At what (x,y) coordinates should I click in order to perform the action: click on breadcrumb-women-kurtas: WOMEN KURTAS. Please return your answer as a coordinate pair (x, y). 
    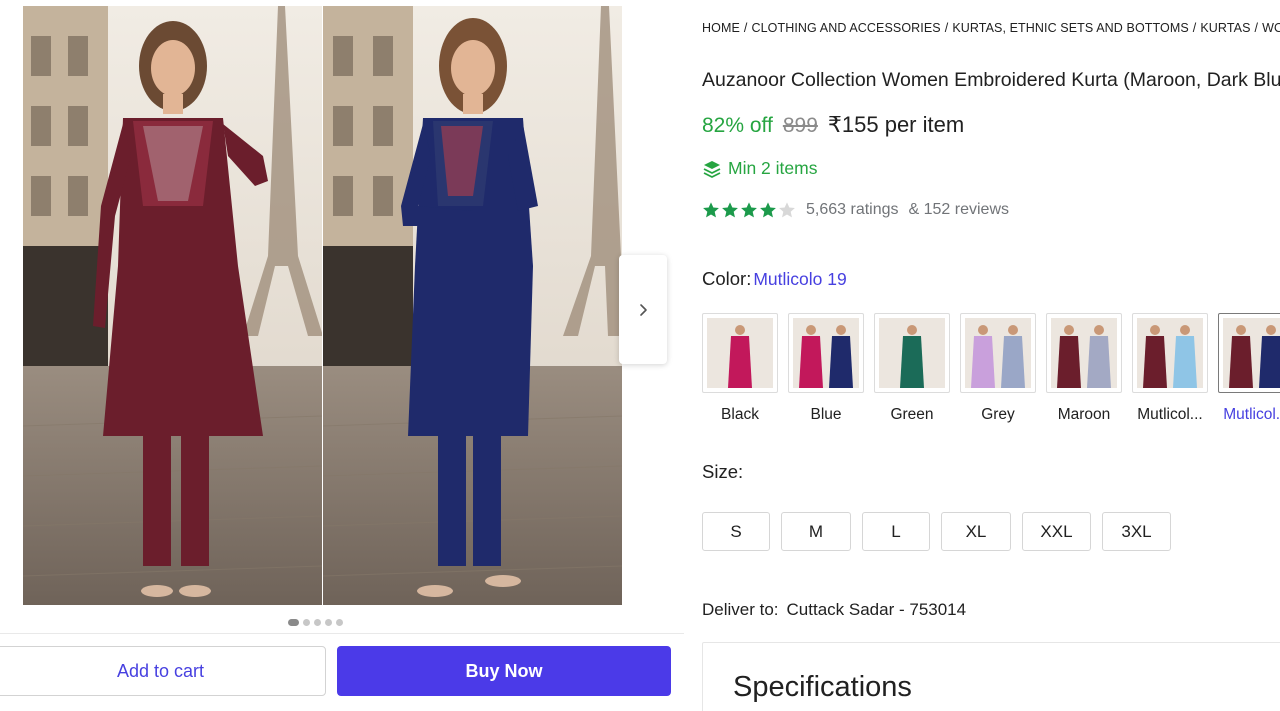
    Looking at the image, I should click on (1271, 28).